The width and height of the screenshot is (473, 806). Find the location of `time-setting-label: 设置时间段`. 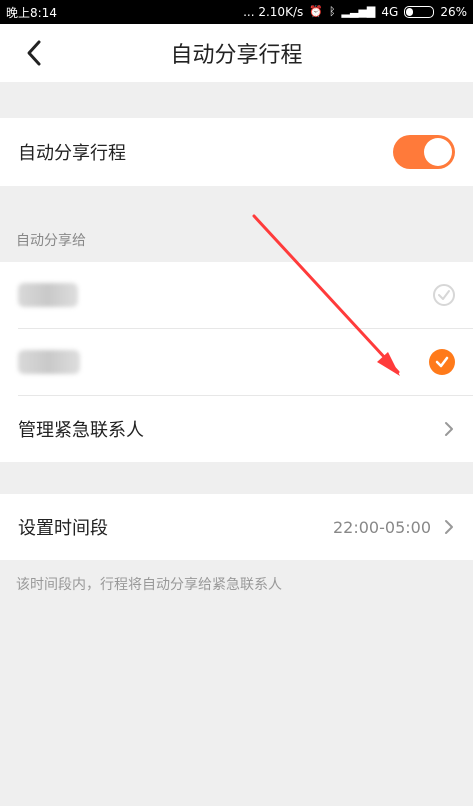

time-setting-label: 设置时间段 is located at coordinates (63, 528).